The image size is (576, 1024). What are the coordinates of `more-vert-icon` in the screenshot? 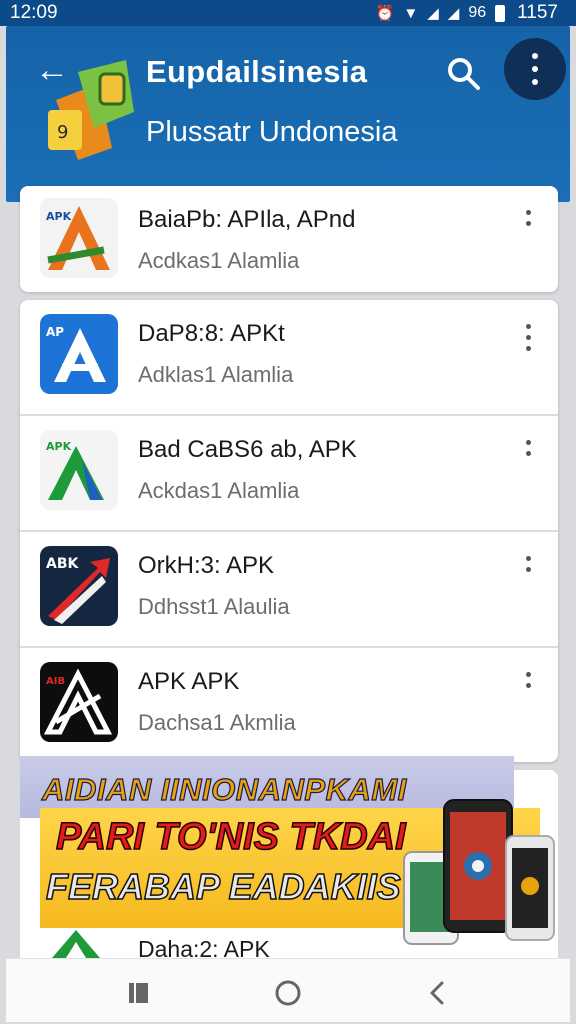 It's located at (535, 69).